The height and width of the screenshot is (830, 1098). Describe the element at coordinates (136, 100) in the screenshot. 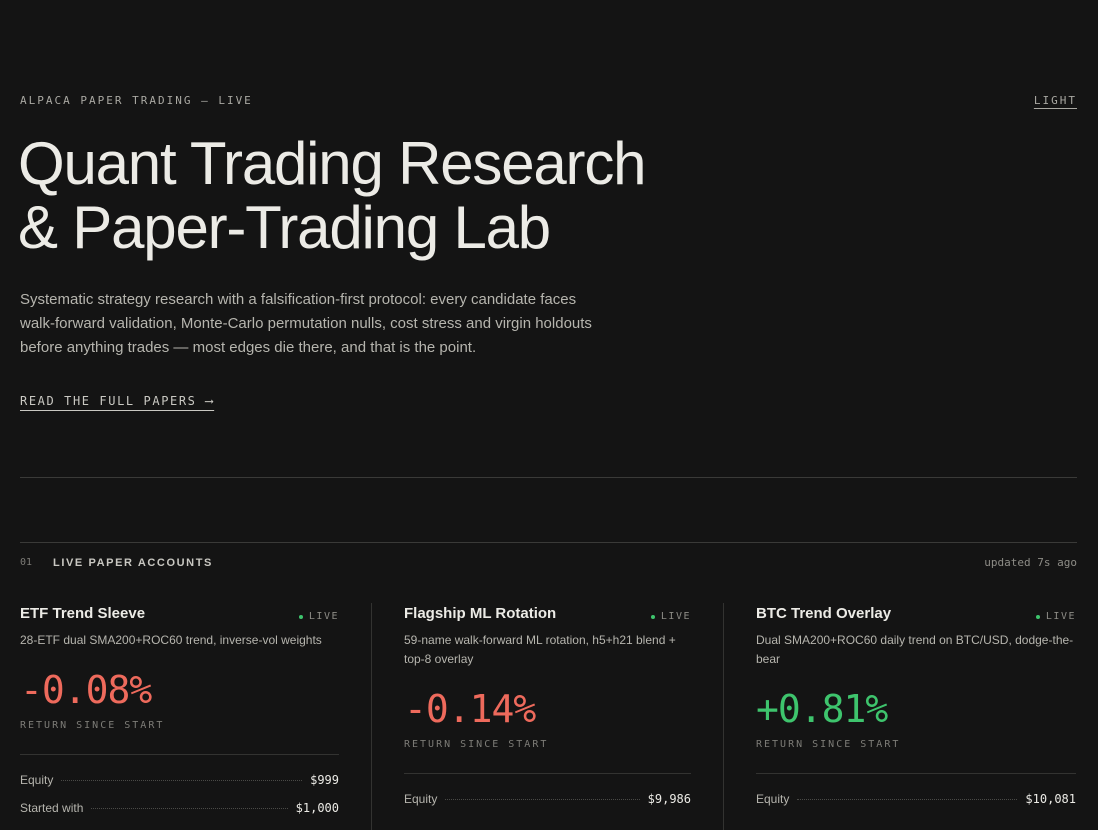

I see `page-eyebrow: ALPACA PAPER TRADING — LIVE` at that location.